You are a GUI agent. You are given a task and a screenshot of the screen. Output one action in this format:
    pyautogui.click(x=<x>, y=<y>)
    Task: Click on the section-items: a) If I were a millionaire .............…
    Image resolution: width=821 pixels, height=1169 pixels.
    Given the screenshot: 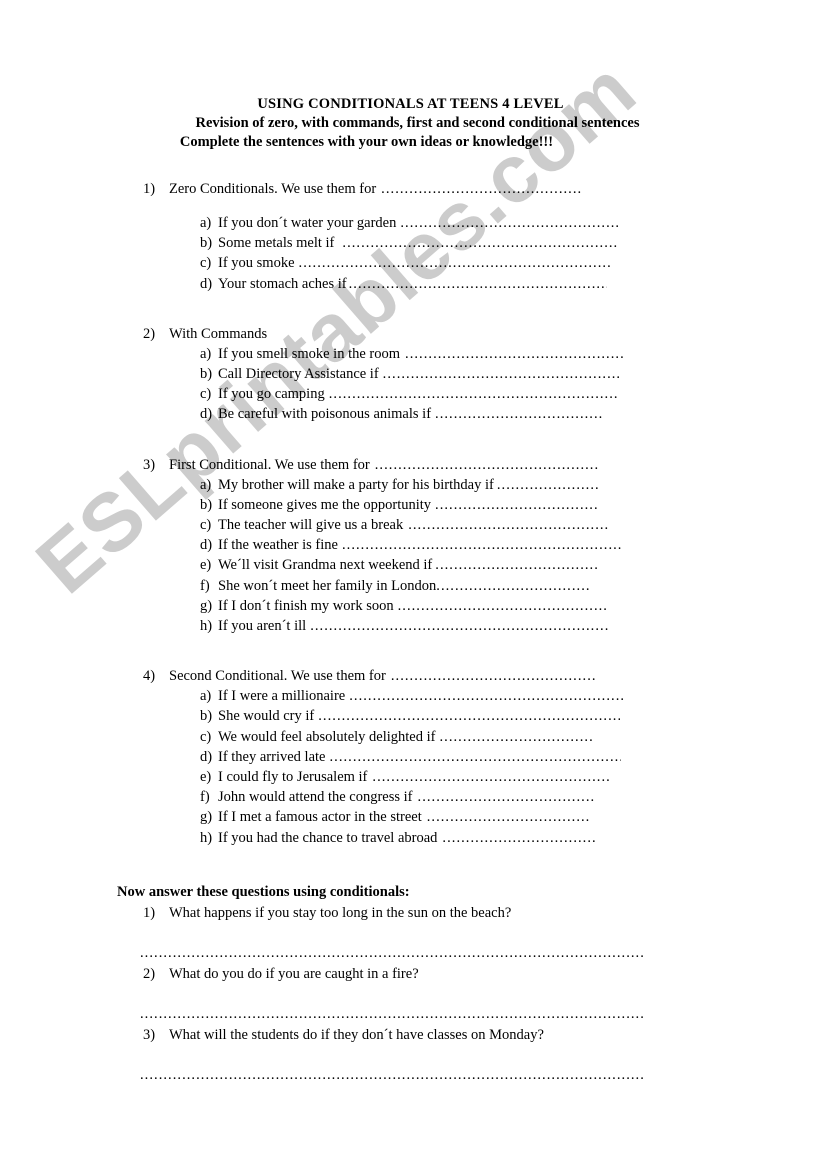 What is the action you would take?
    pyautogui.click(x=410, y=767)
    